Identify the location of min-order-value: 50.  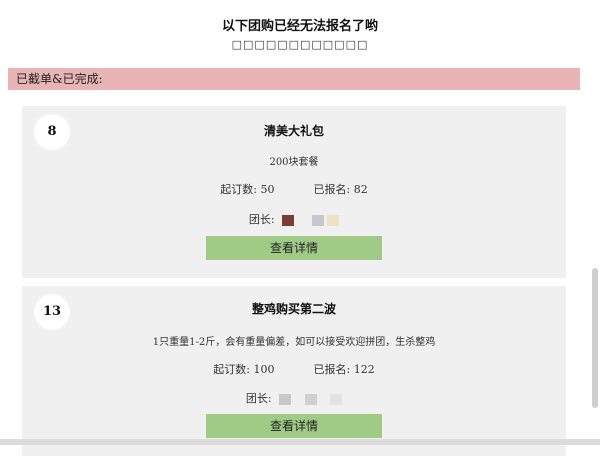
(267, 189).